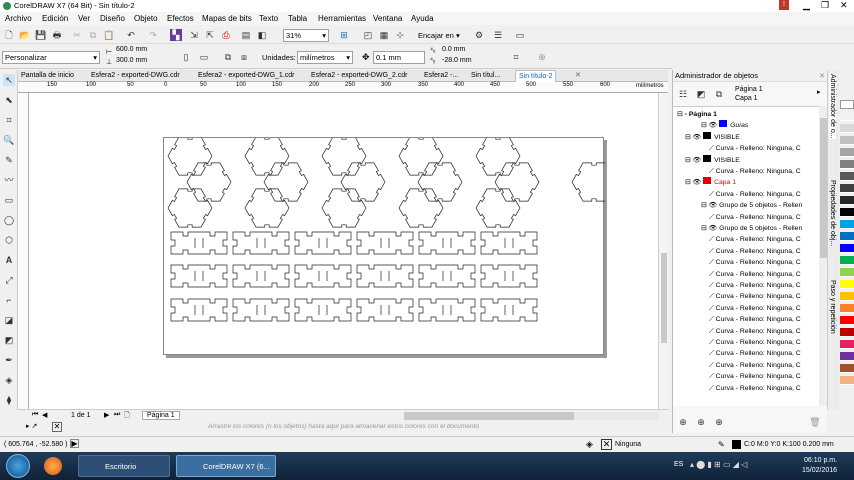  What do you see at coordinates (180, 18) in the screenshot?
I see `menu-efectos: Efectos` at bounding box center [180, 18].